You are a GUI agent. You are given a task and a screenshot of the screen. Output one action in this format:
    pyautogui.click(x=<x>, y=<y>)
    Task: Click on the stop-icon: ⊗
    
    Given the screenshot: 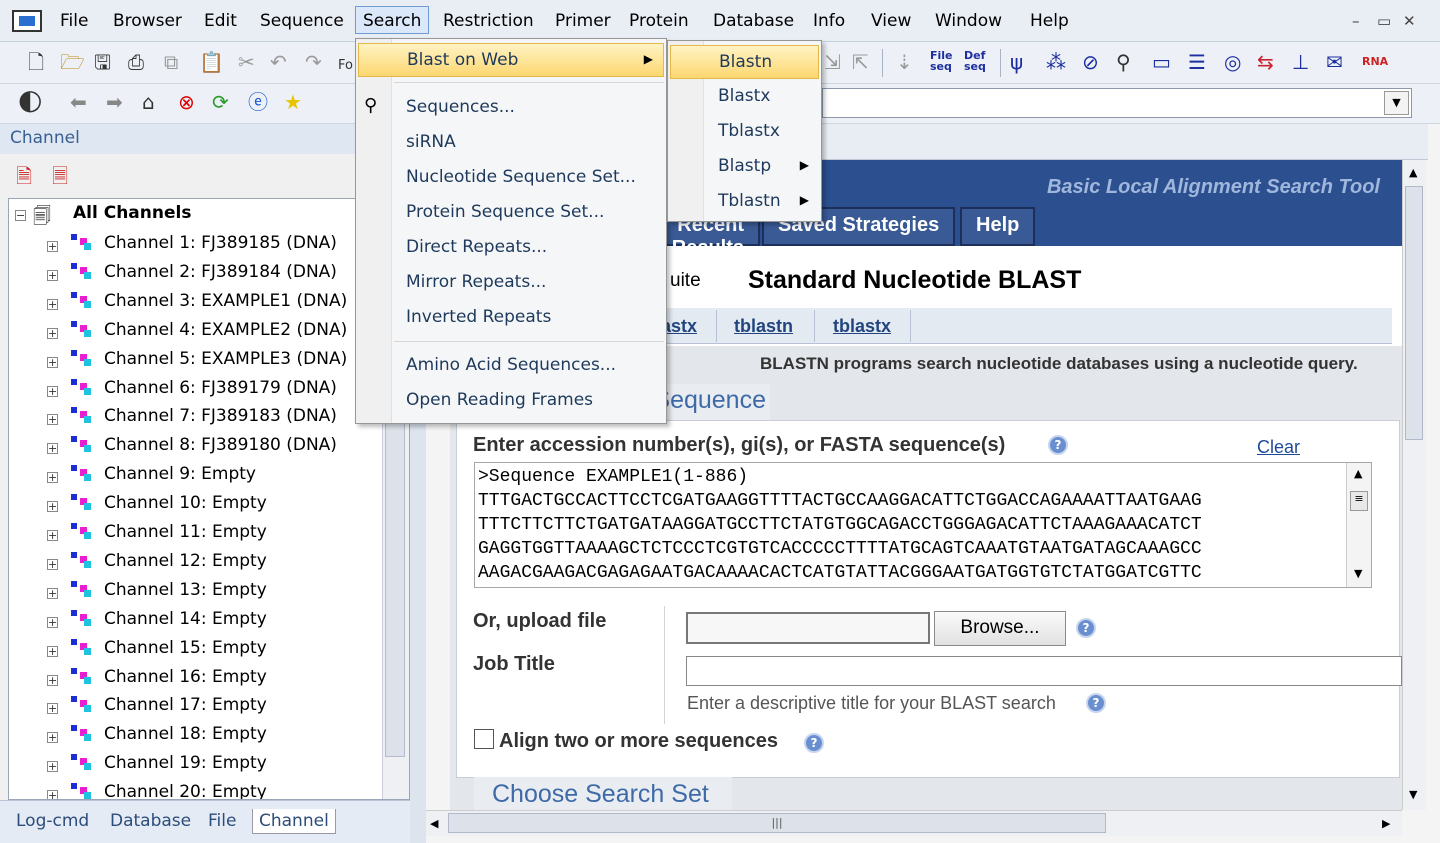 What is the action you would take?
    pyautogui.click(x=186, y=102)
    